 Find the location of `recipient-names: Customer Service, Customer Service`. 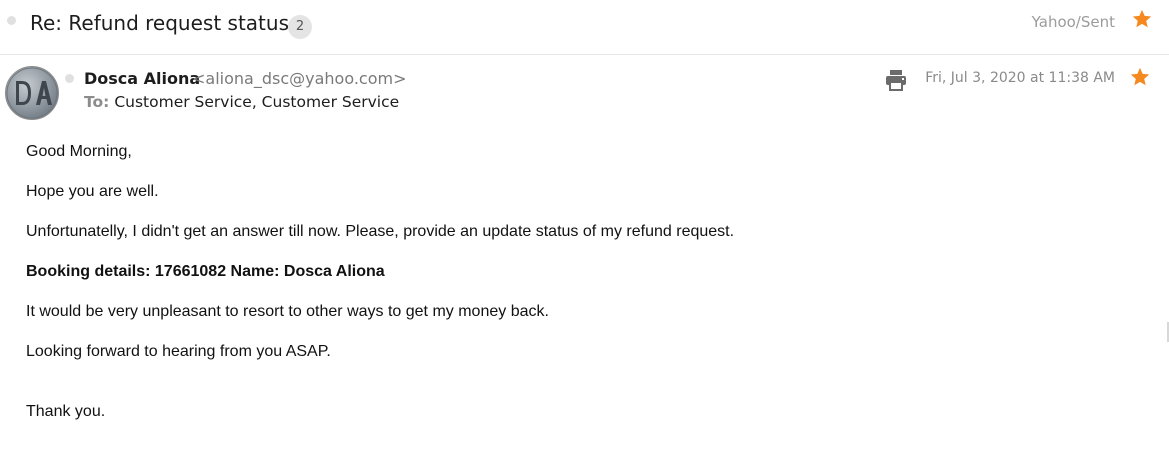

recipient-names: Customer Service, Customer Service is located at coordinates (256, 102).